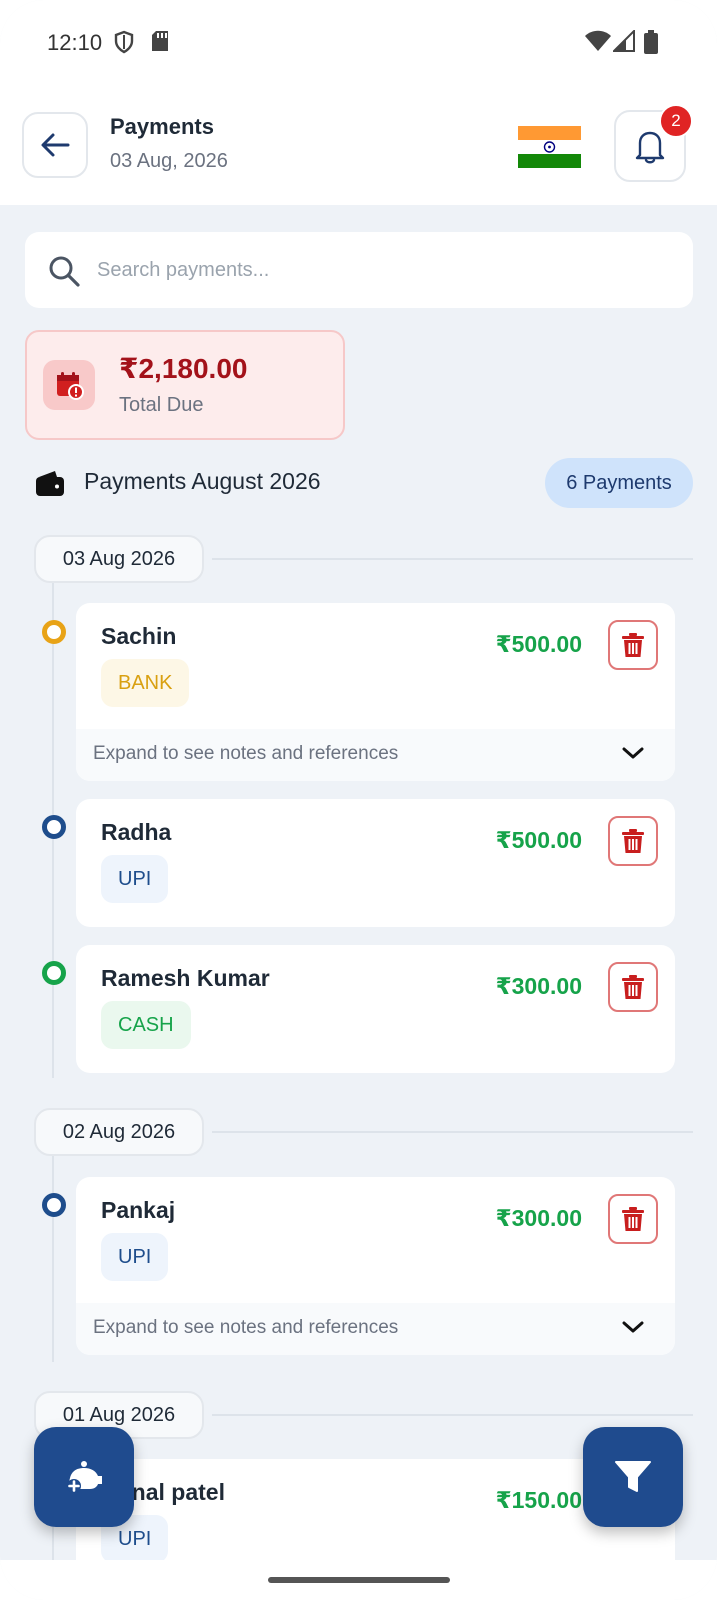 Image resolution: width=717 pixels, height=1600 pixels. Describe the element at coordinates (53, 1259) in the screenshot. I see `timeline-line` at that location.